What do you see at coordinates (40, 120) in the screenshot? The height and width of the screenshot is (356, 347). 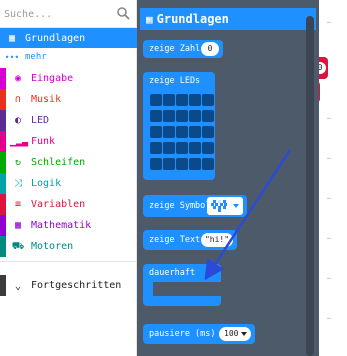 I see `category-label: LED` at bounding box center [40, 120].